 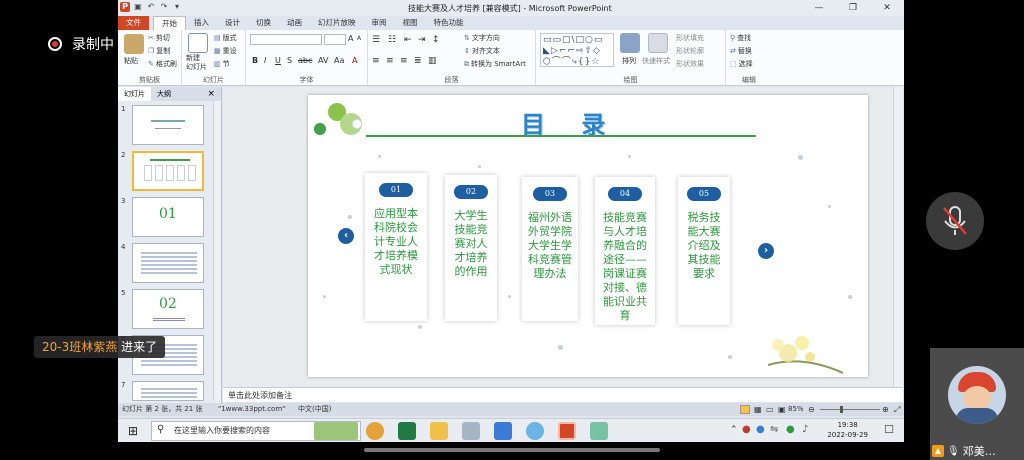 What do you see at coordinates (741, 64) in the screenshot?
I see `select-button: ⬚ 选择` at bounding box center [741, 64].